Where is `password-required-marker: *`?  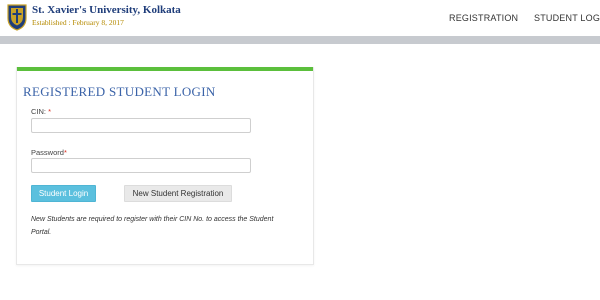 password-required-marker: * is located at coordinates (65, 152).